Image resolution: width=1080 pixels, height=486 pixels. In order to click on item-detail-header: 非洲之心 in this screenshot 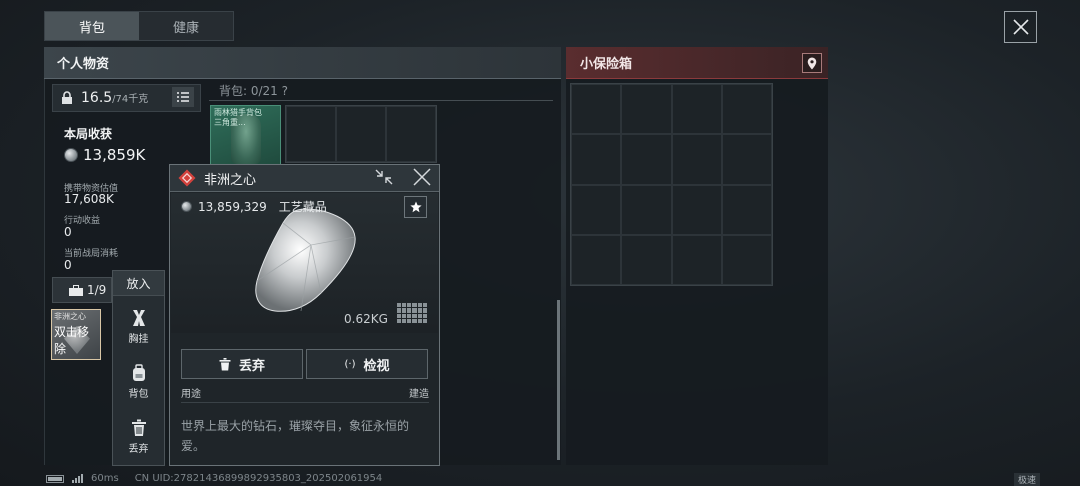, I will do `click(304, 178)`.